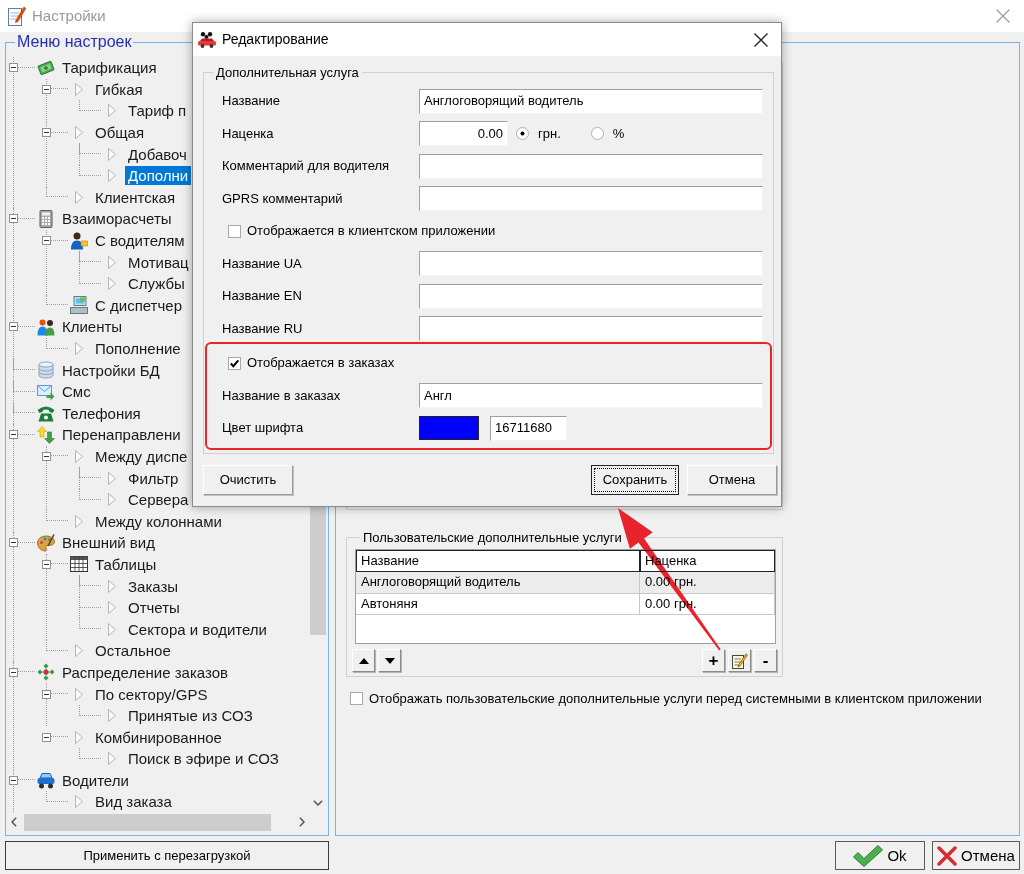  Describe the element at coordinates (126, 564) in the screenshot. I see `tree-item: Таблицы` at that location.